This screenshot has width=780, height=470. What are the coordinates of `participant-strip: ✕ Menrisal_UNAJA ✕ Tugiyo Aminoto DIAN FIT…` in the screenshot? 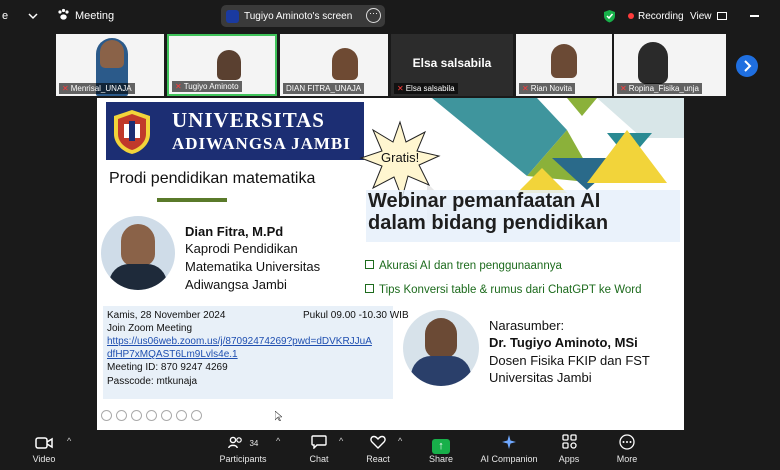 It's located at (390, 65).